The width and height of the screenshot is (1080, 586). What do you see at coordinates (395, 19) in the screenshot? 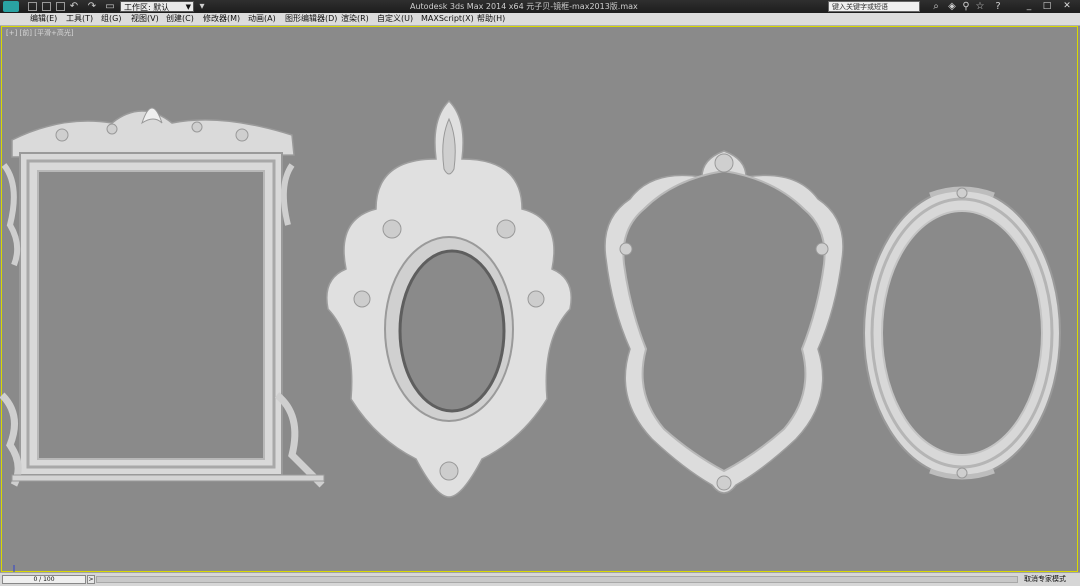
I see `menu-item-customize: 自定义(U)` at bounding box center [395, 19].